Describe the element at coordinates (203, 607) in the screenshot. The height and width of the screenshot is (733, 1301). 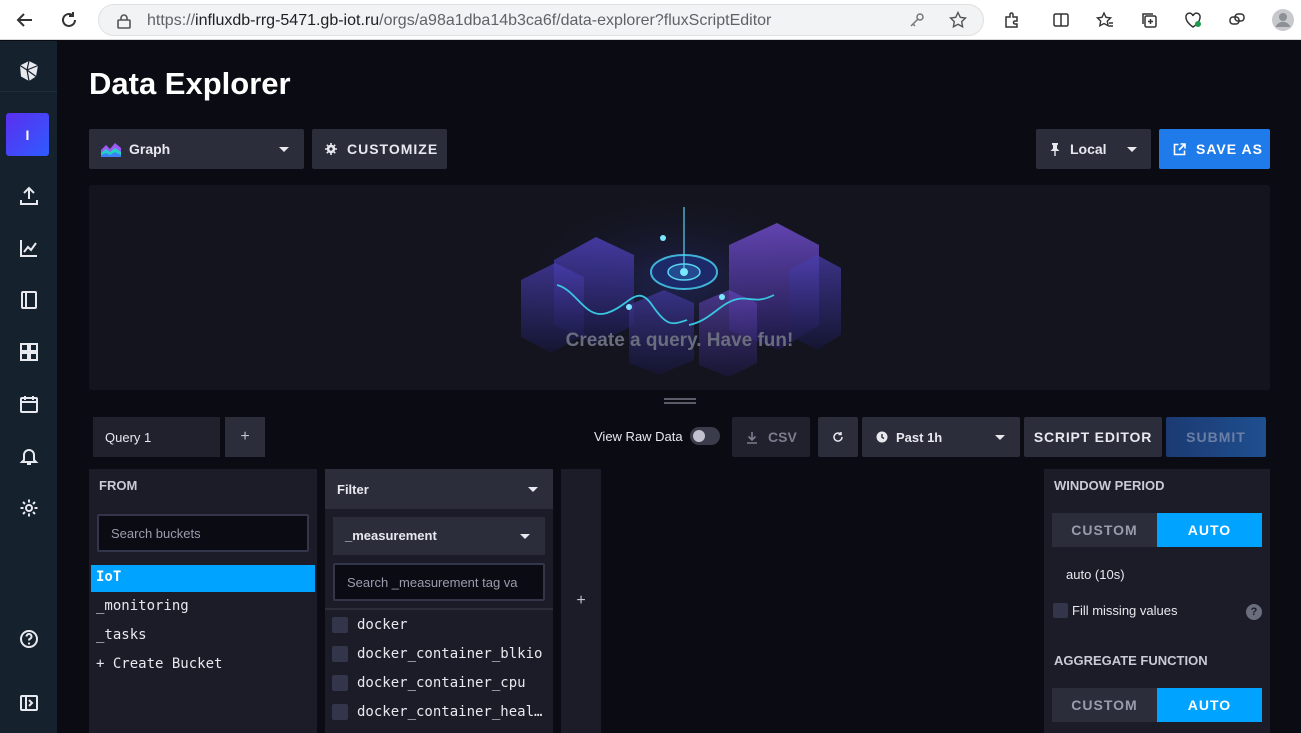
I see `bucket-item-monitoring: _monitoring` at that location.